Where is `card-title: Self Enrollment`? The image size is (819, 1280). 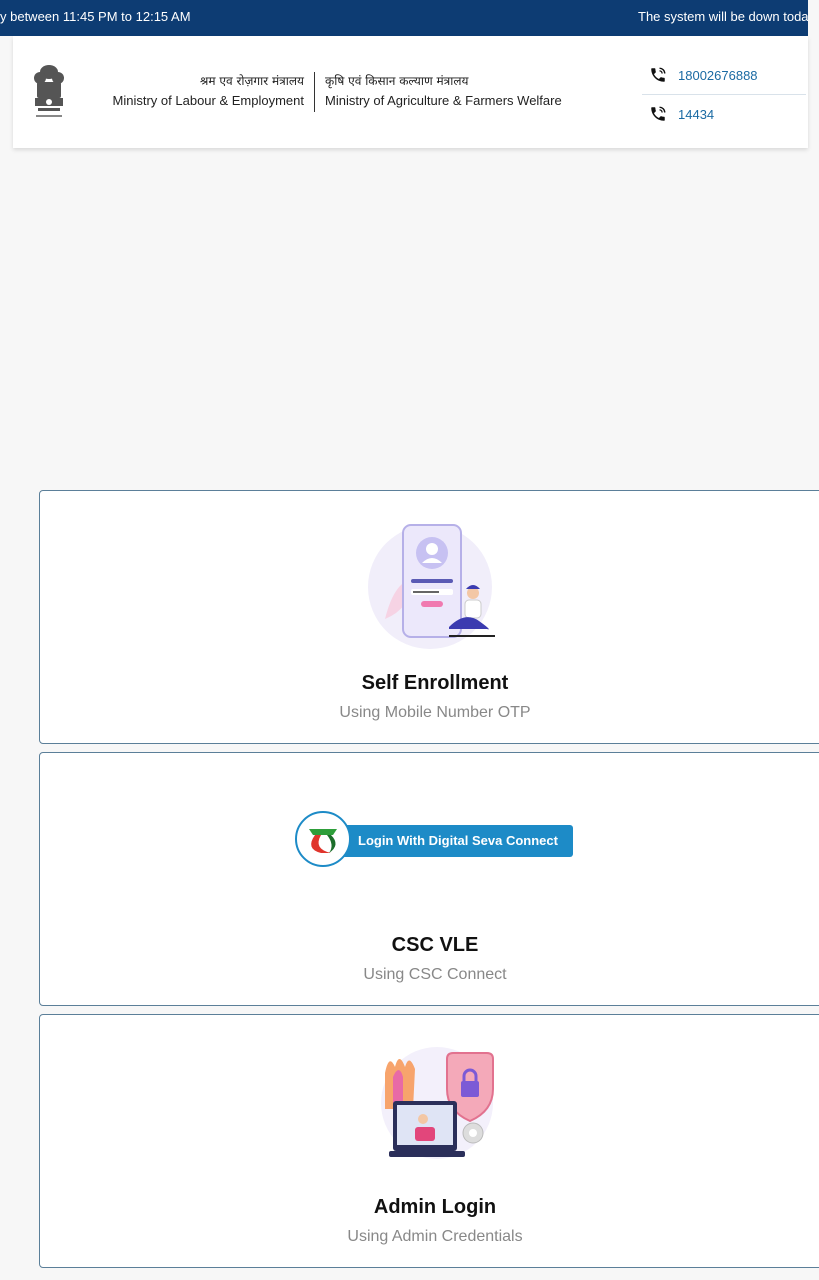
card-title: Self Enrollment is located at coordinates (435, 683).